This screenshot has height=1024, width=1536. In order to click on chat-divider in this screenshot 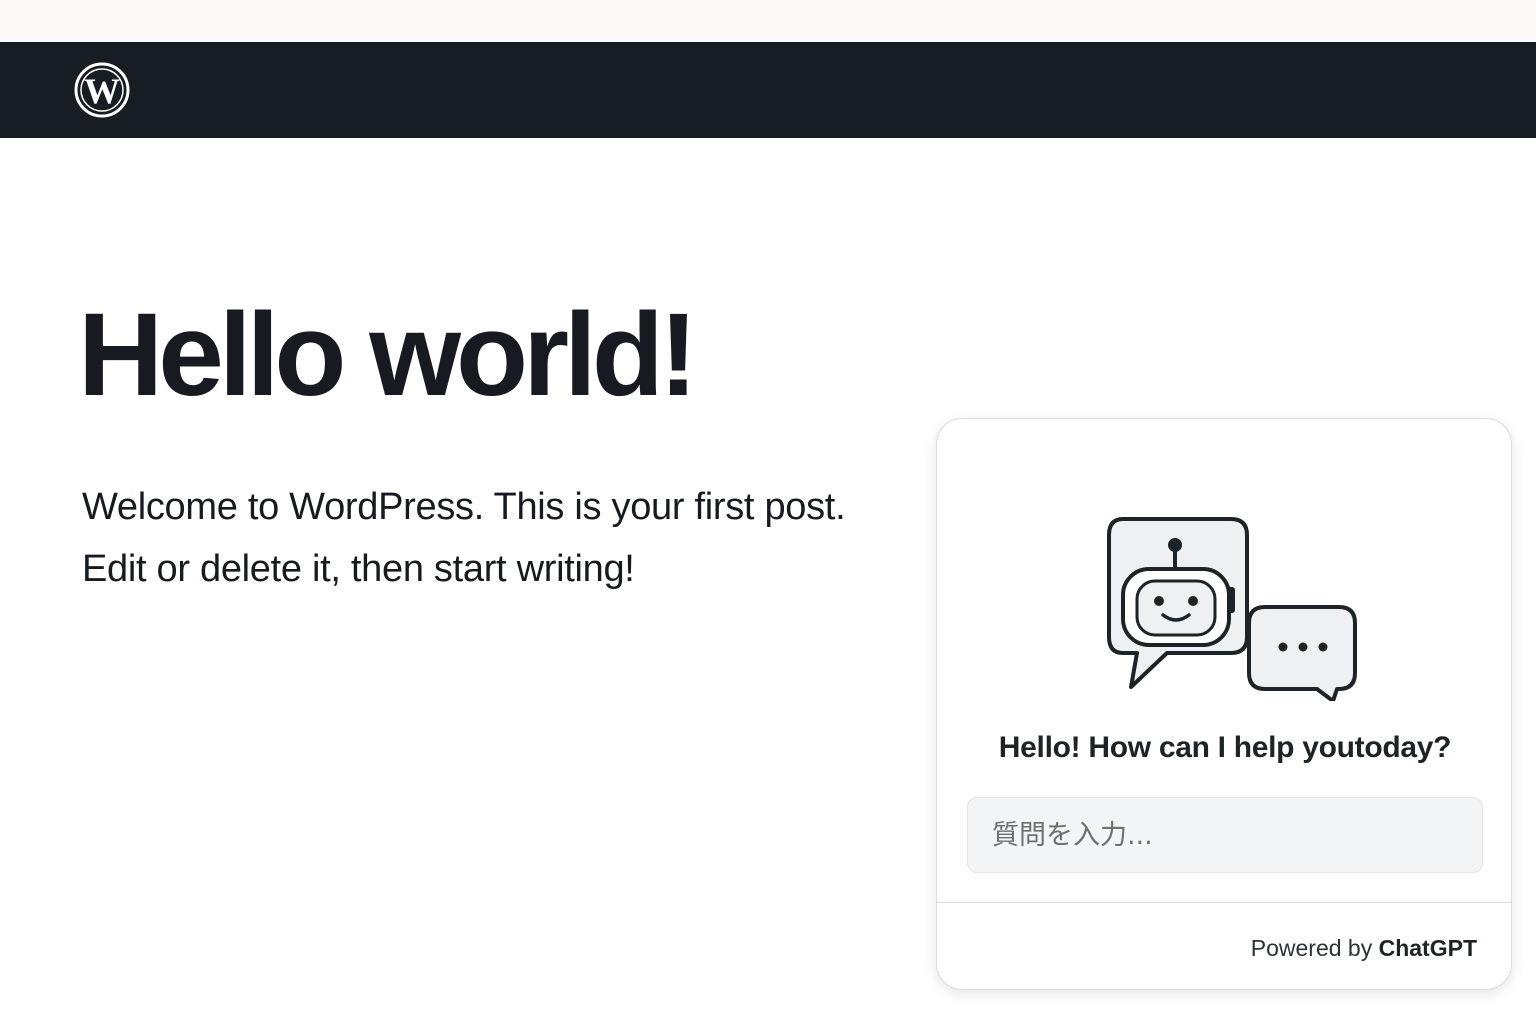, I will do `click(1224, 902)`.